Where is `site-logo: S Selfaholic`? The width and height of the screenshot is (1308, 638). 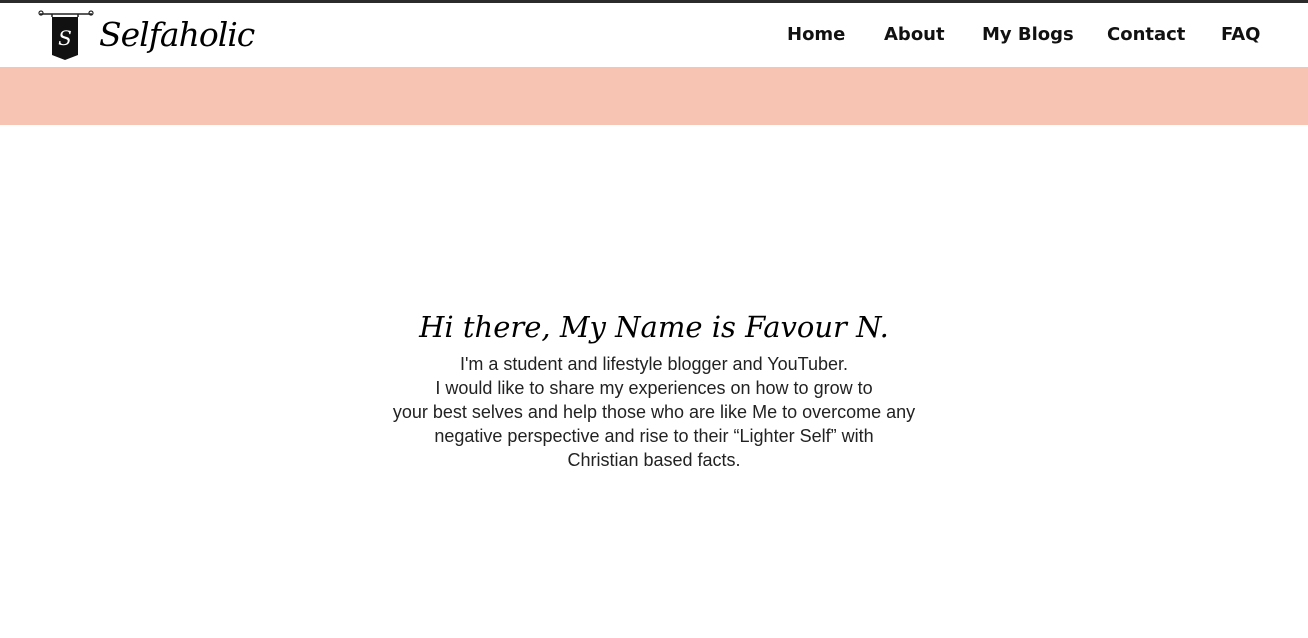
site-logo: S Selfaholic is located at coordinates (145, 37).